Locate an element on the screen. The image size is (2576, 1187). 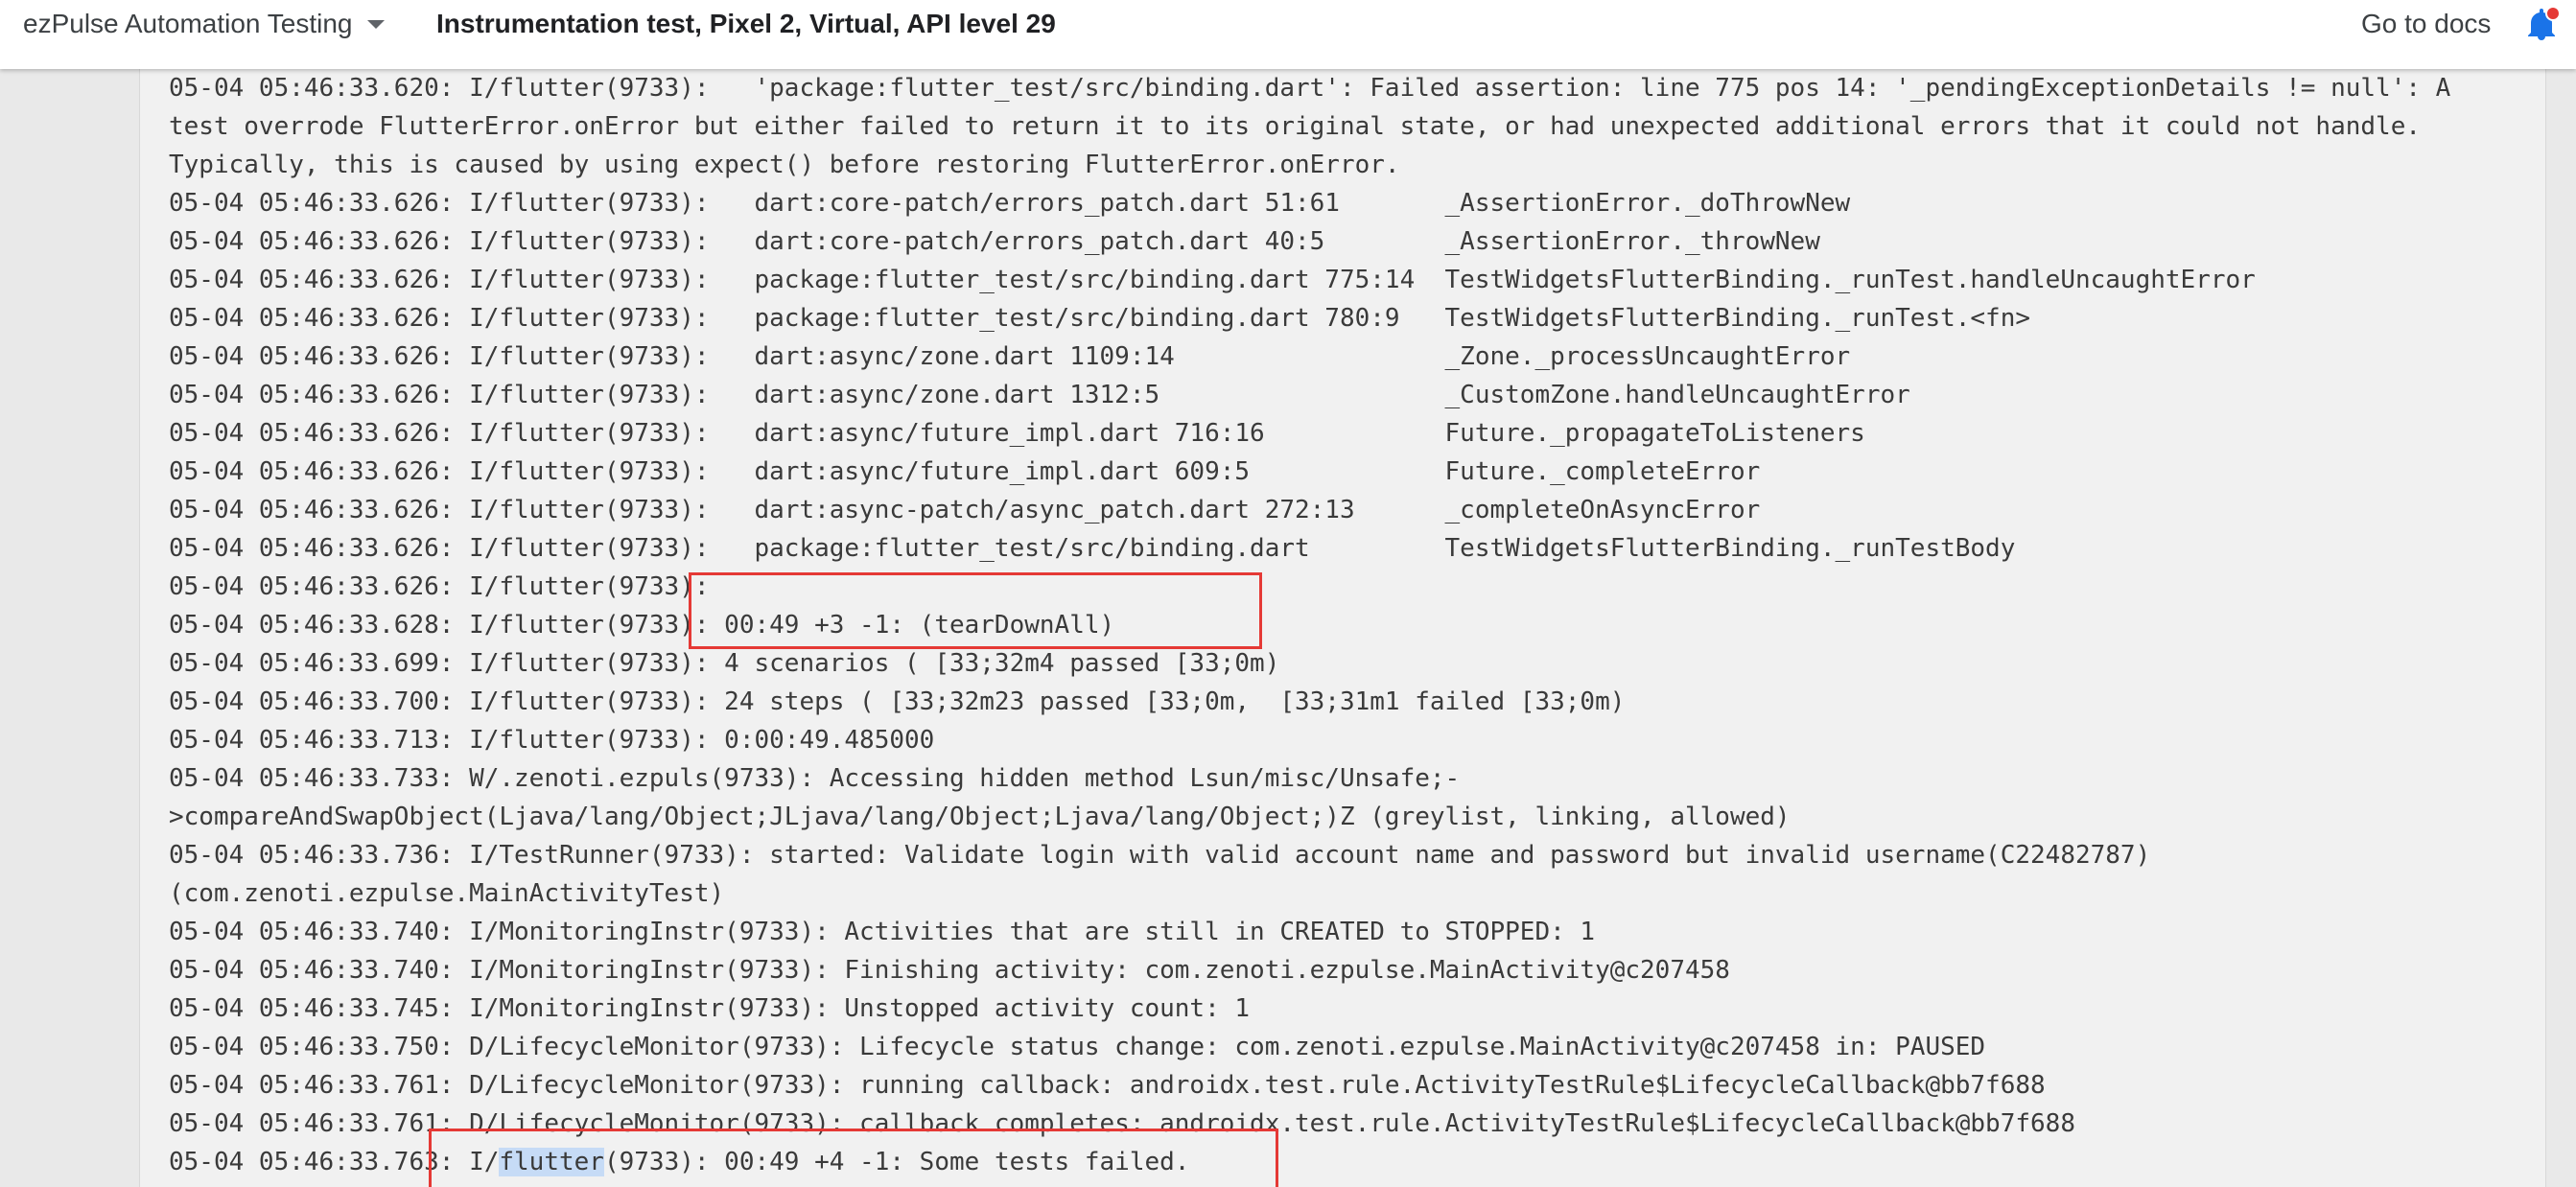
project-selector: ezPulse Automation Testing is located at coordinates (204, 24).